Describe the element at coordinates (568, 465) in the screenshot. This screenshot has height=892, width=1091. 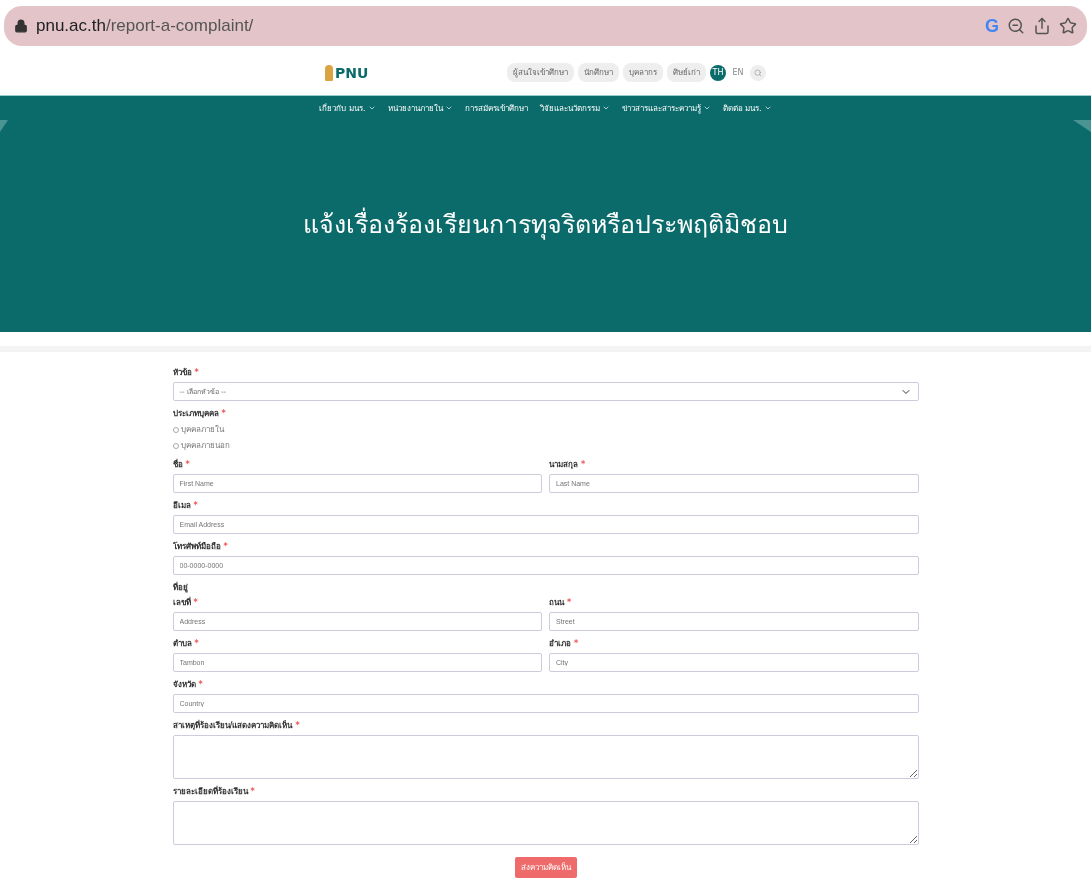
I see `field-label: นามสกุล *` at that location.